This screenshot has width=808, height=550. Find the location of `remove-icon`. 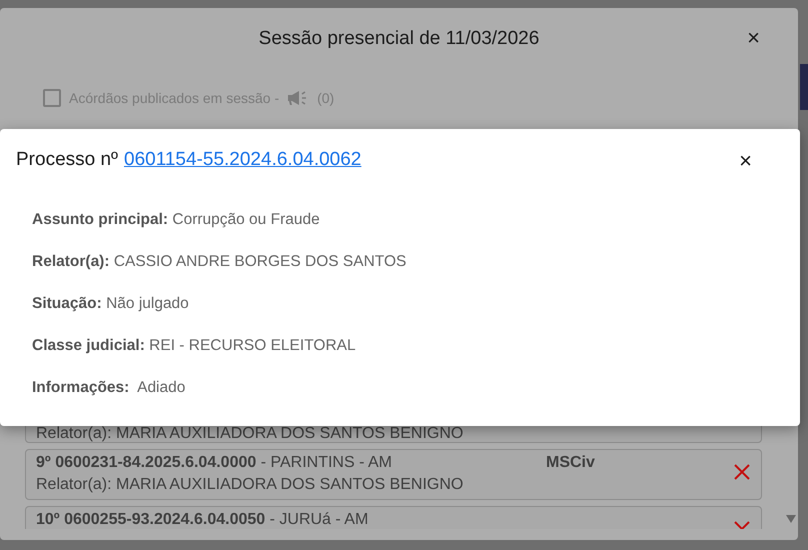

remove-icon is located at coordinates (742, 472).